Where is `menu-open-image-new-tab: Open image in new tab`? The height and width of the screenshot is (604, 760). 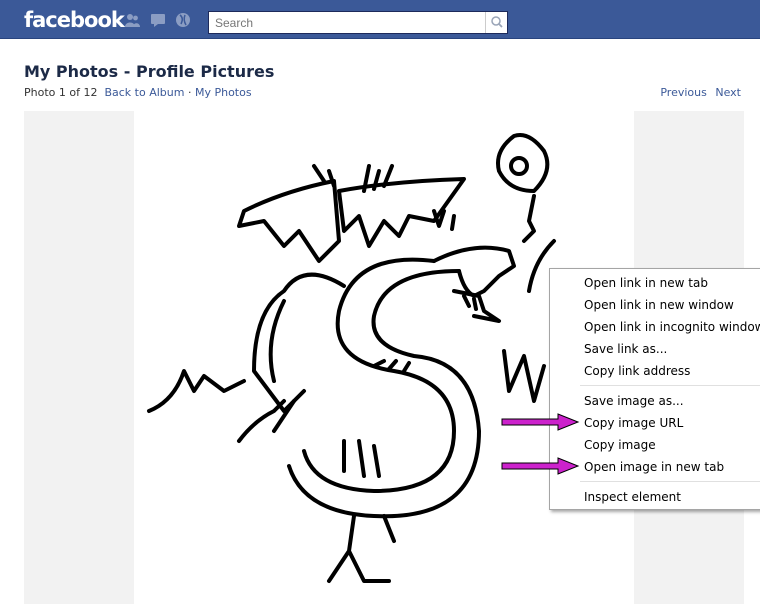
menu-open-image-new-tab: Open image in new tab is located at coordinates (654, 467).